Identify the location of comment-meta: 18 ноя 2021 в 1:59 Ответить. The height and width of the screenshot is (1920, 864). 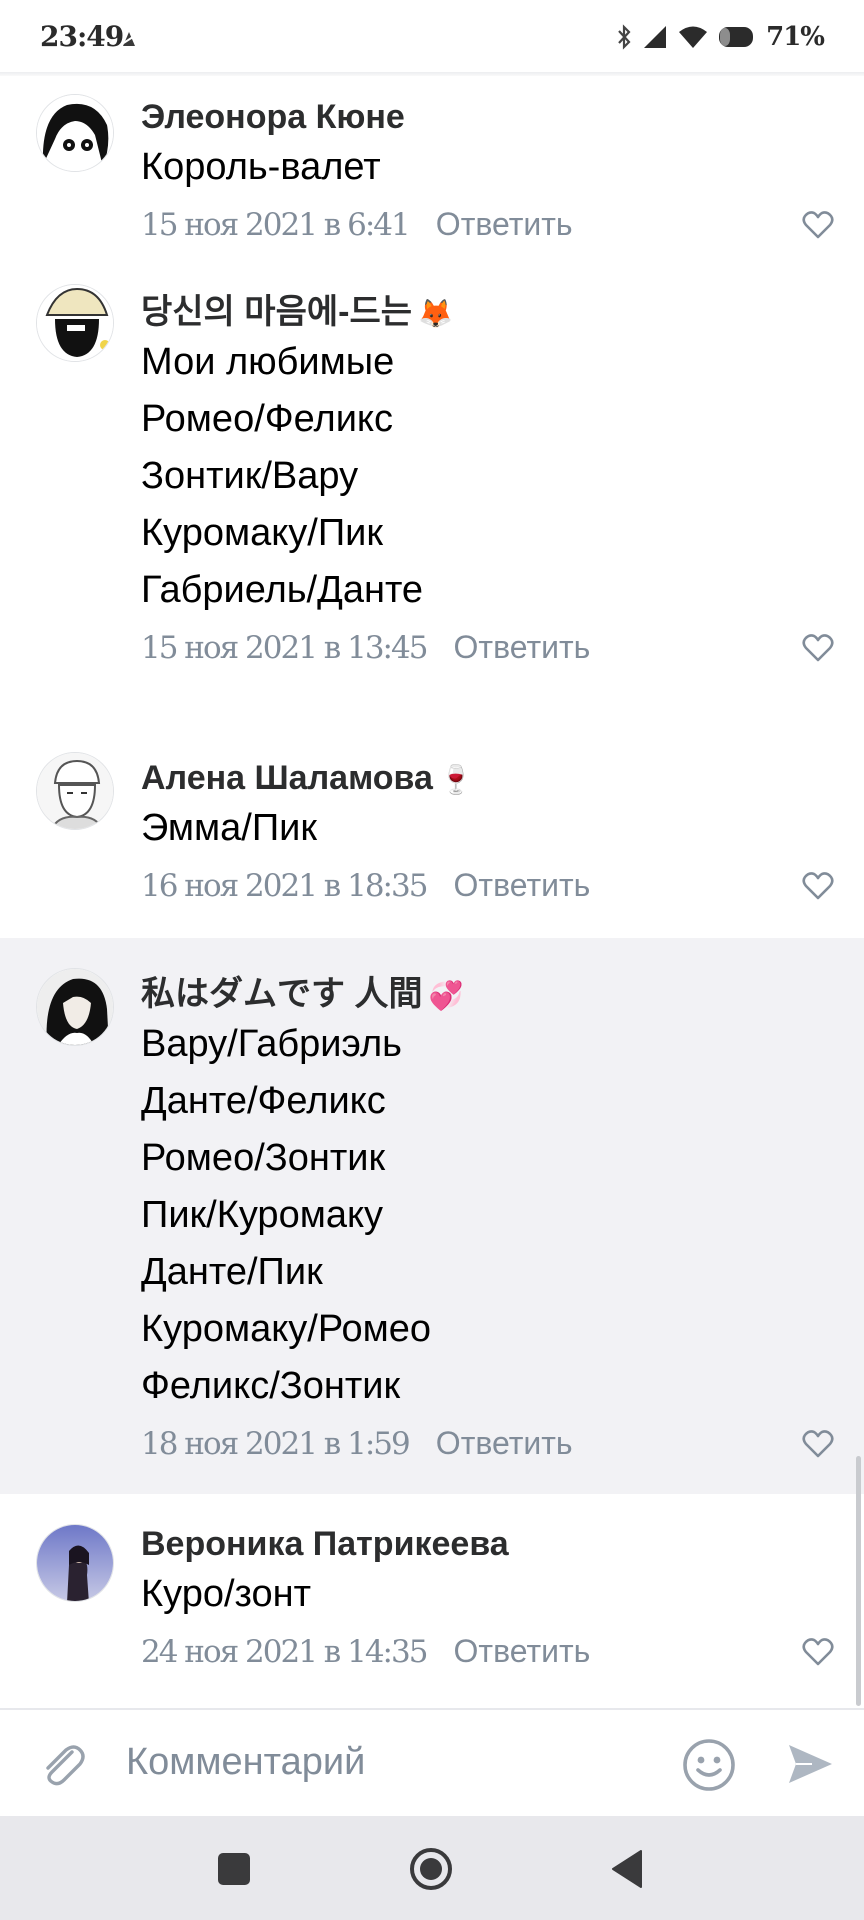
(487, 1443).